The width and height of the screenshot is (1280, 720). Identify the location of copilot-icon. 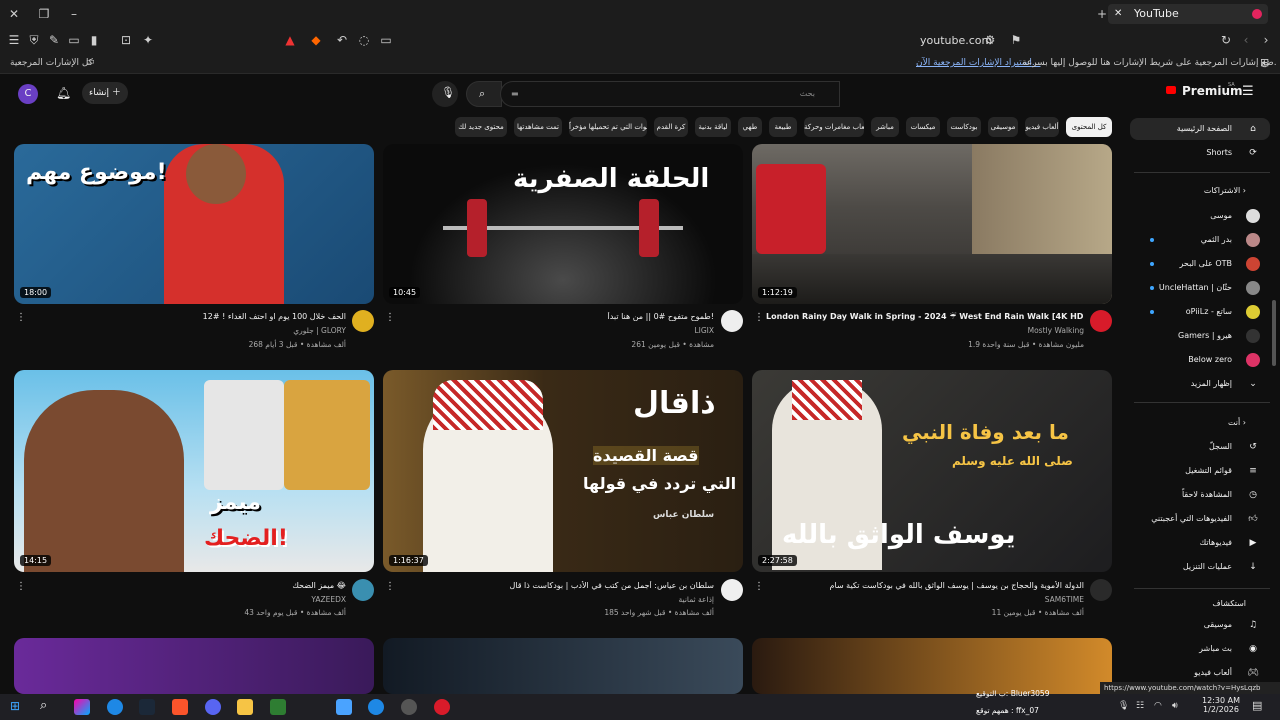
(82, 707).